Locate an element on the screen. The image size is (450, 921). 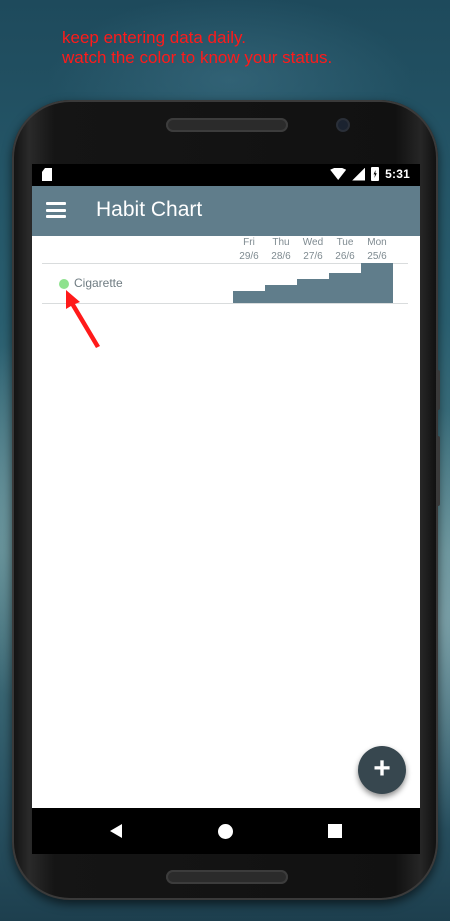
sd-card-icon is located at coordinates (47, 174).